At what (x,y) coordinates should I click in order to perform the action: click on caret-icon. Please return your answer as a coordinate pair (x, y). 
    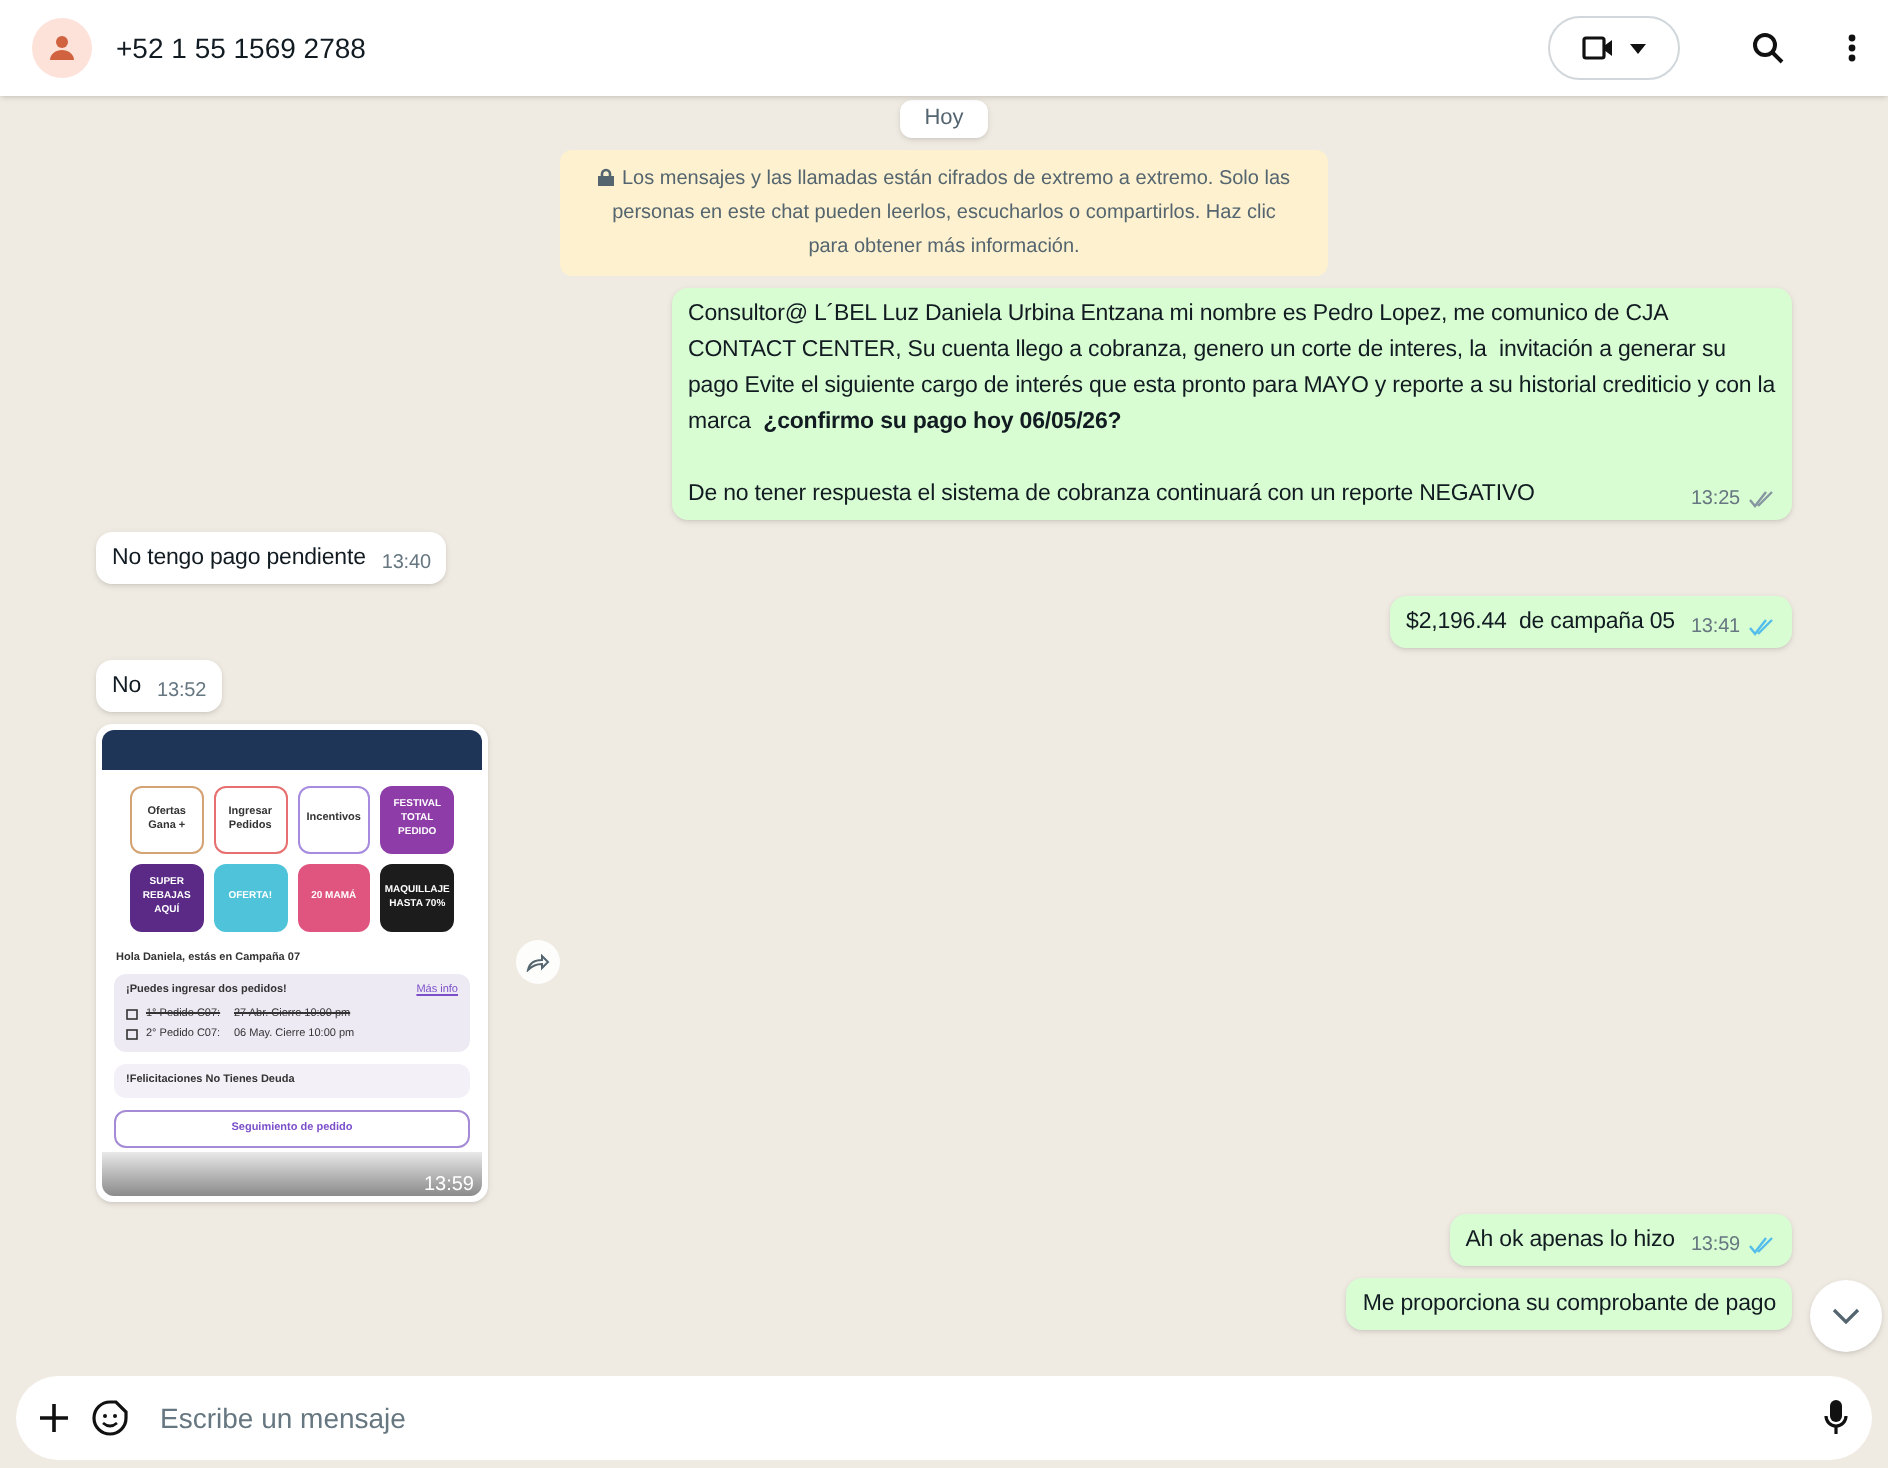
    Looking at the image, I should click on (1638, 48).